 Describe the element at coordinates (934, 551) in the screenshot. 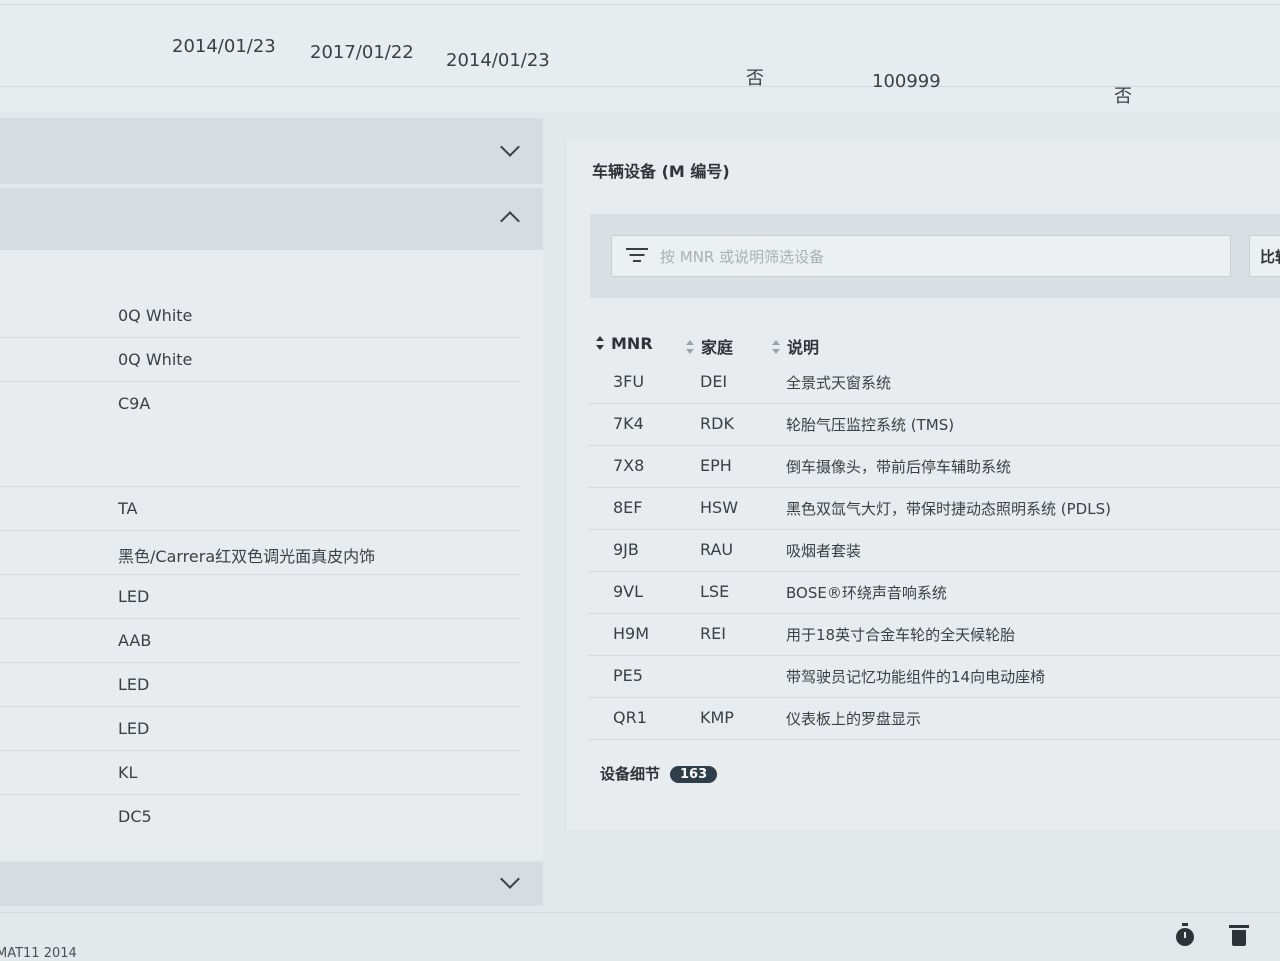

I see `table-row: 9JB RAU 吸烟者套装` at that location.